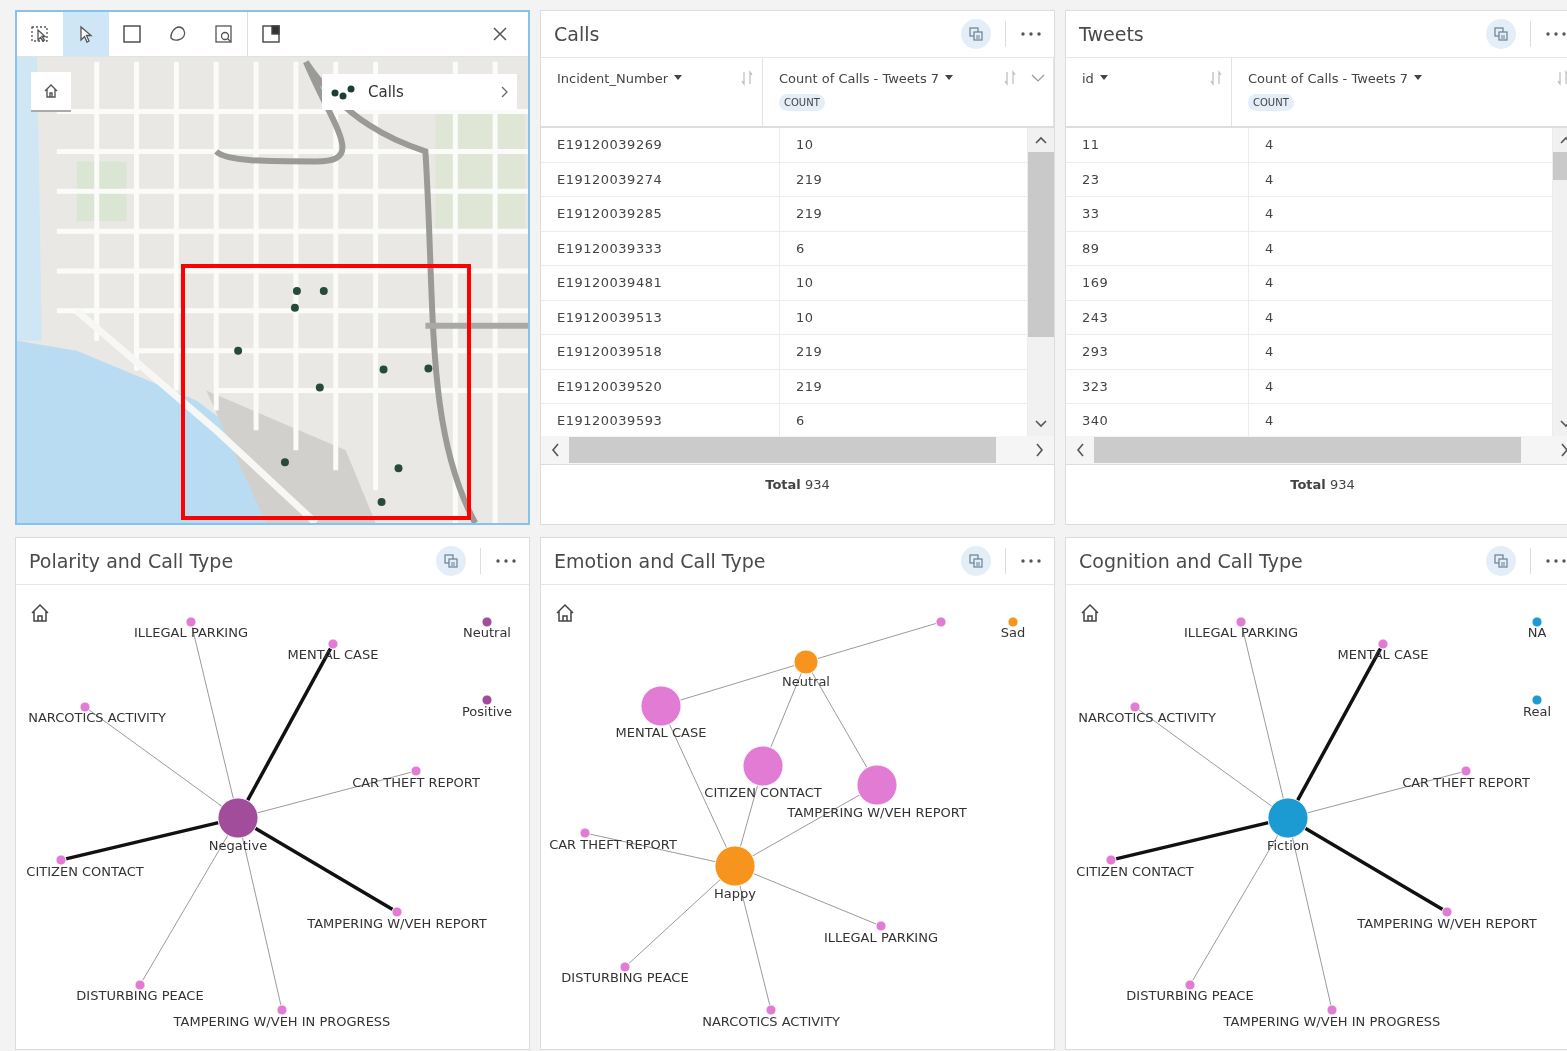 The width and height of the screenshot is (1567, 1051). I want to click on table-cell: 243, so click(1157, 317).